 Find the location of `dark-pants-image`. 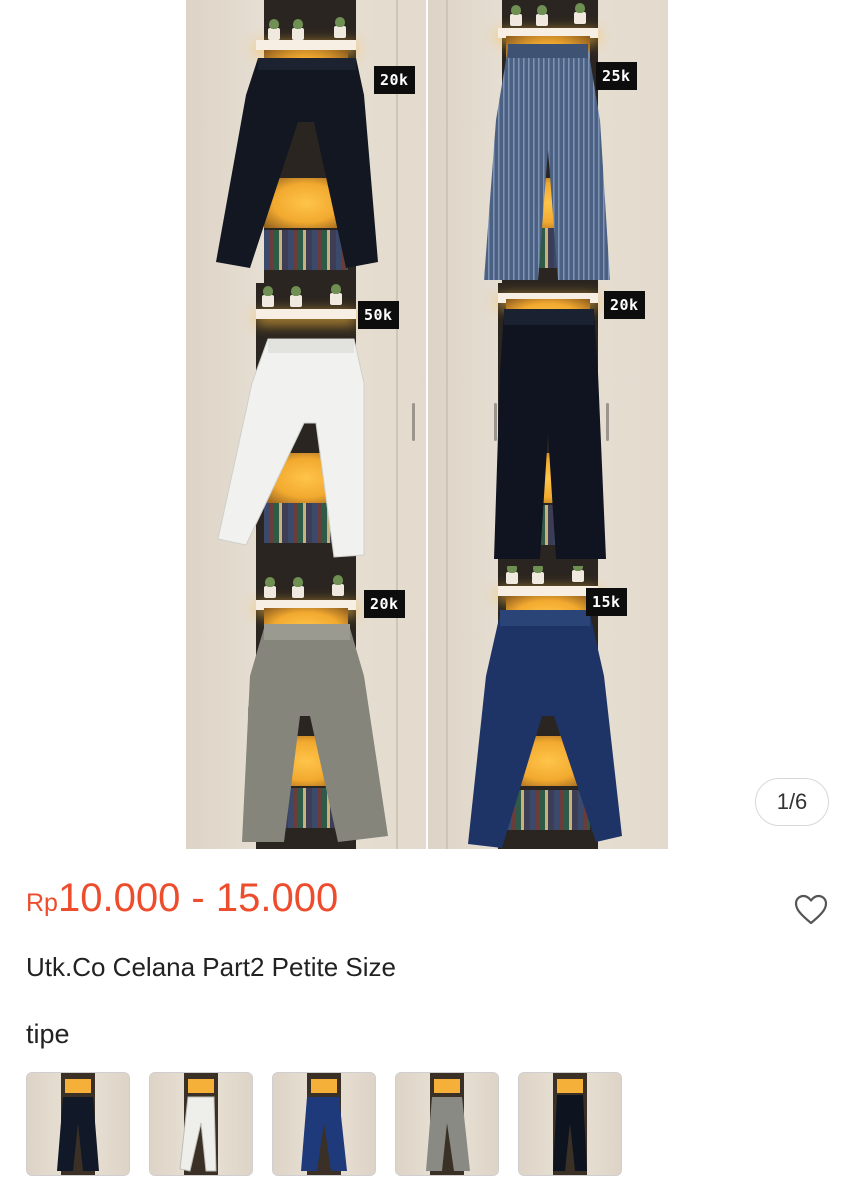

dark-pants-image is located at coordinates (297, 163).